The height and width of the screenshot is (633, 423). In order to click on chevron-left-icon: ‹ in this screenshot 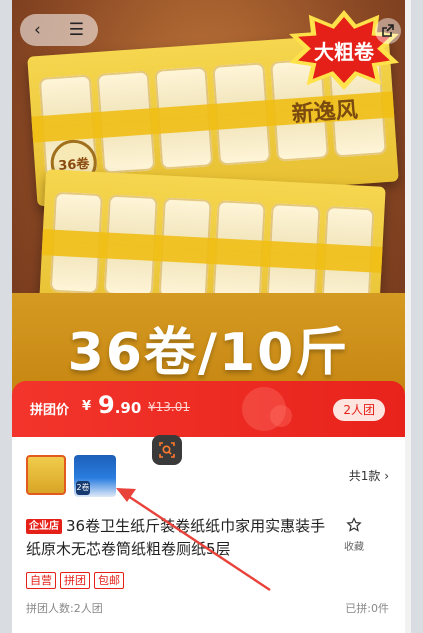, I will do `click(37, 30)`.